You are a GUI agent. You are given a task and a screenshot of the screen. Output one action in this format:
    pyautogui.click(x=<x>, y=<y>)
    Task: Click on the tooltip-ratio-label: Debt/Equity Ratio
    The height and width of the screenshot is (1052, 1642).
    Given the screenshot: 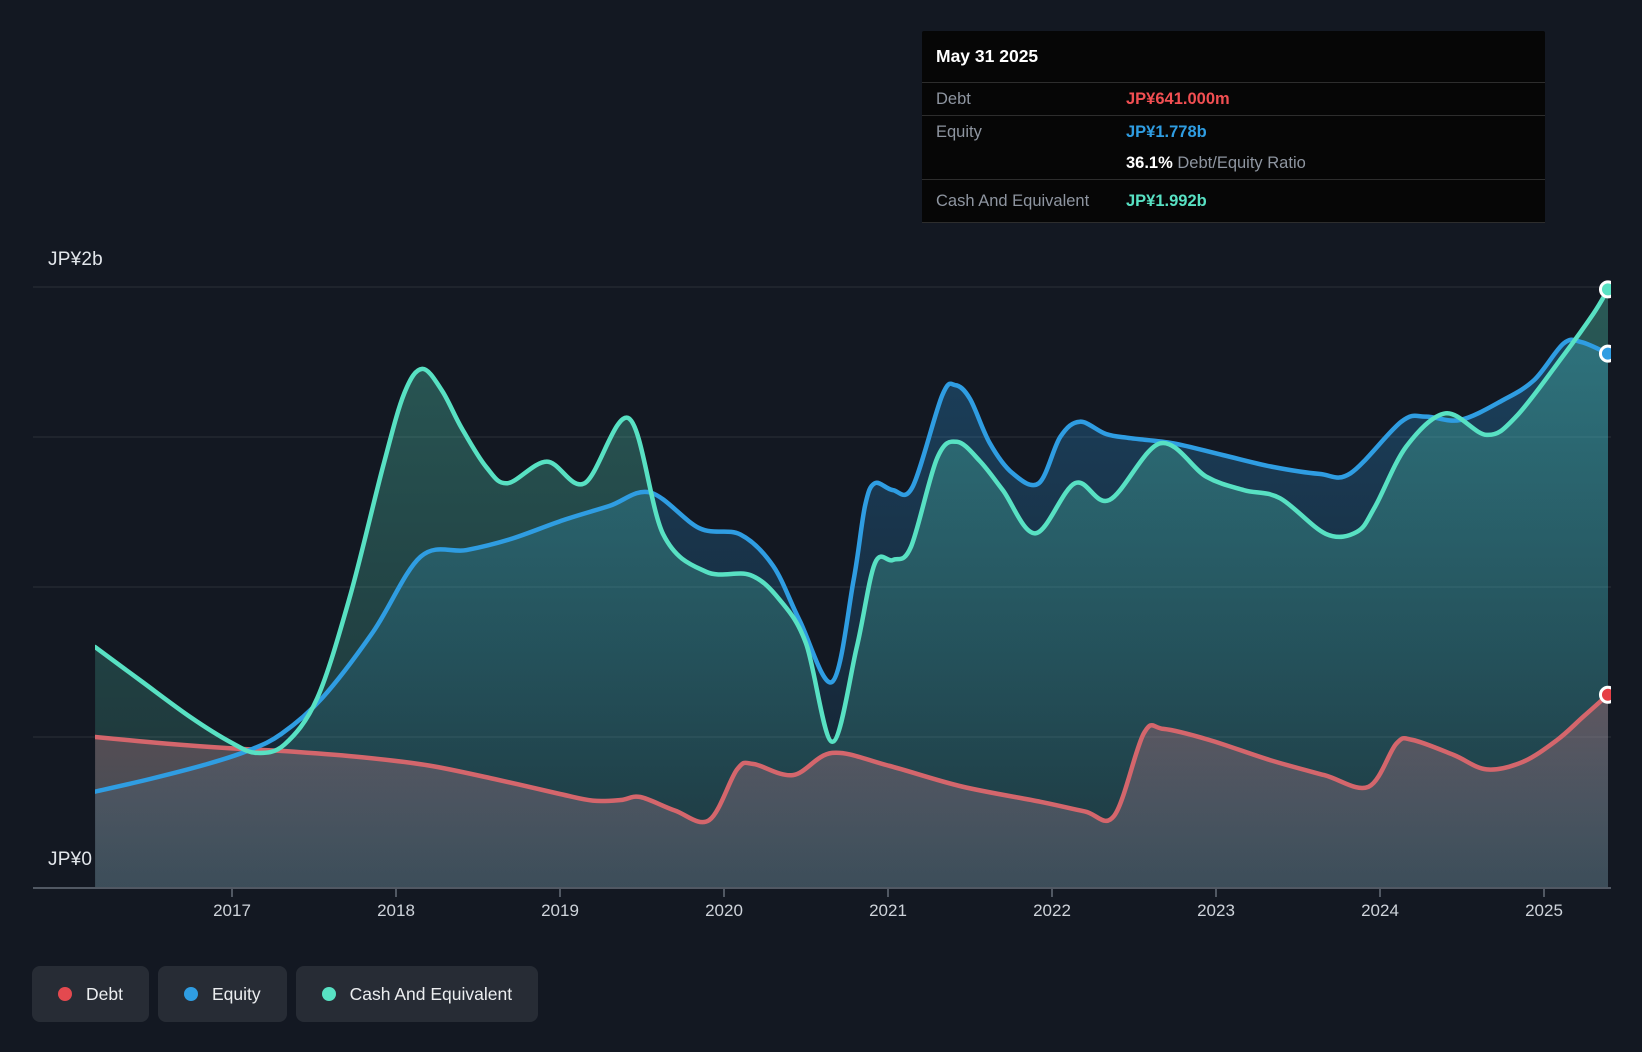 What is the action you would take?
    pyautogui.click(x=1241, y=163)
    